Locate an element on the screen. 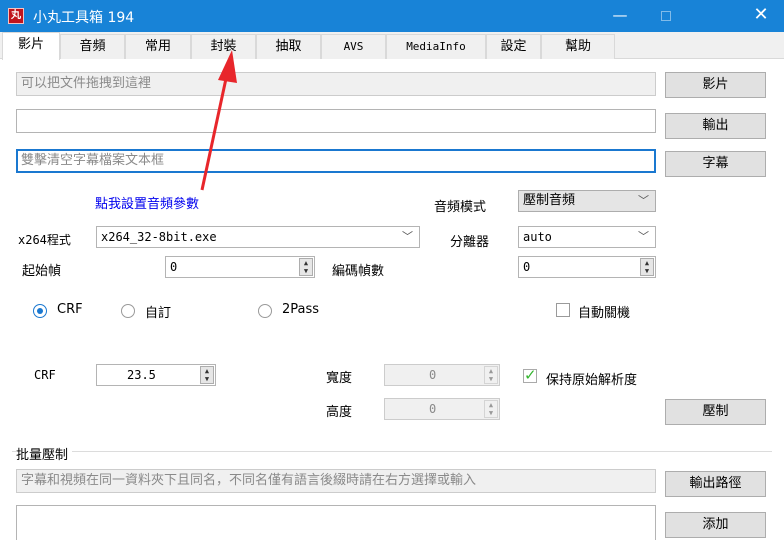 Image resolution: width=784 pixels, height=540 pixels. check-icon: ✓ is located at coordinates (530, 375).